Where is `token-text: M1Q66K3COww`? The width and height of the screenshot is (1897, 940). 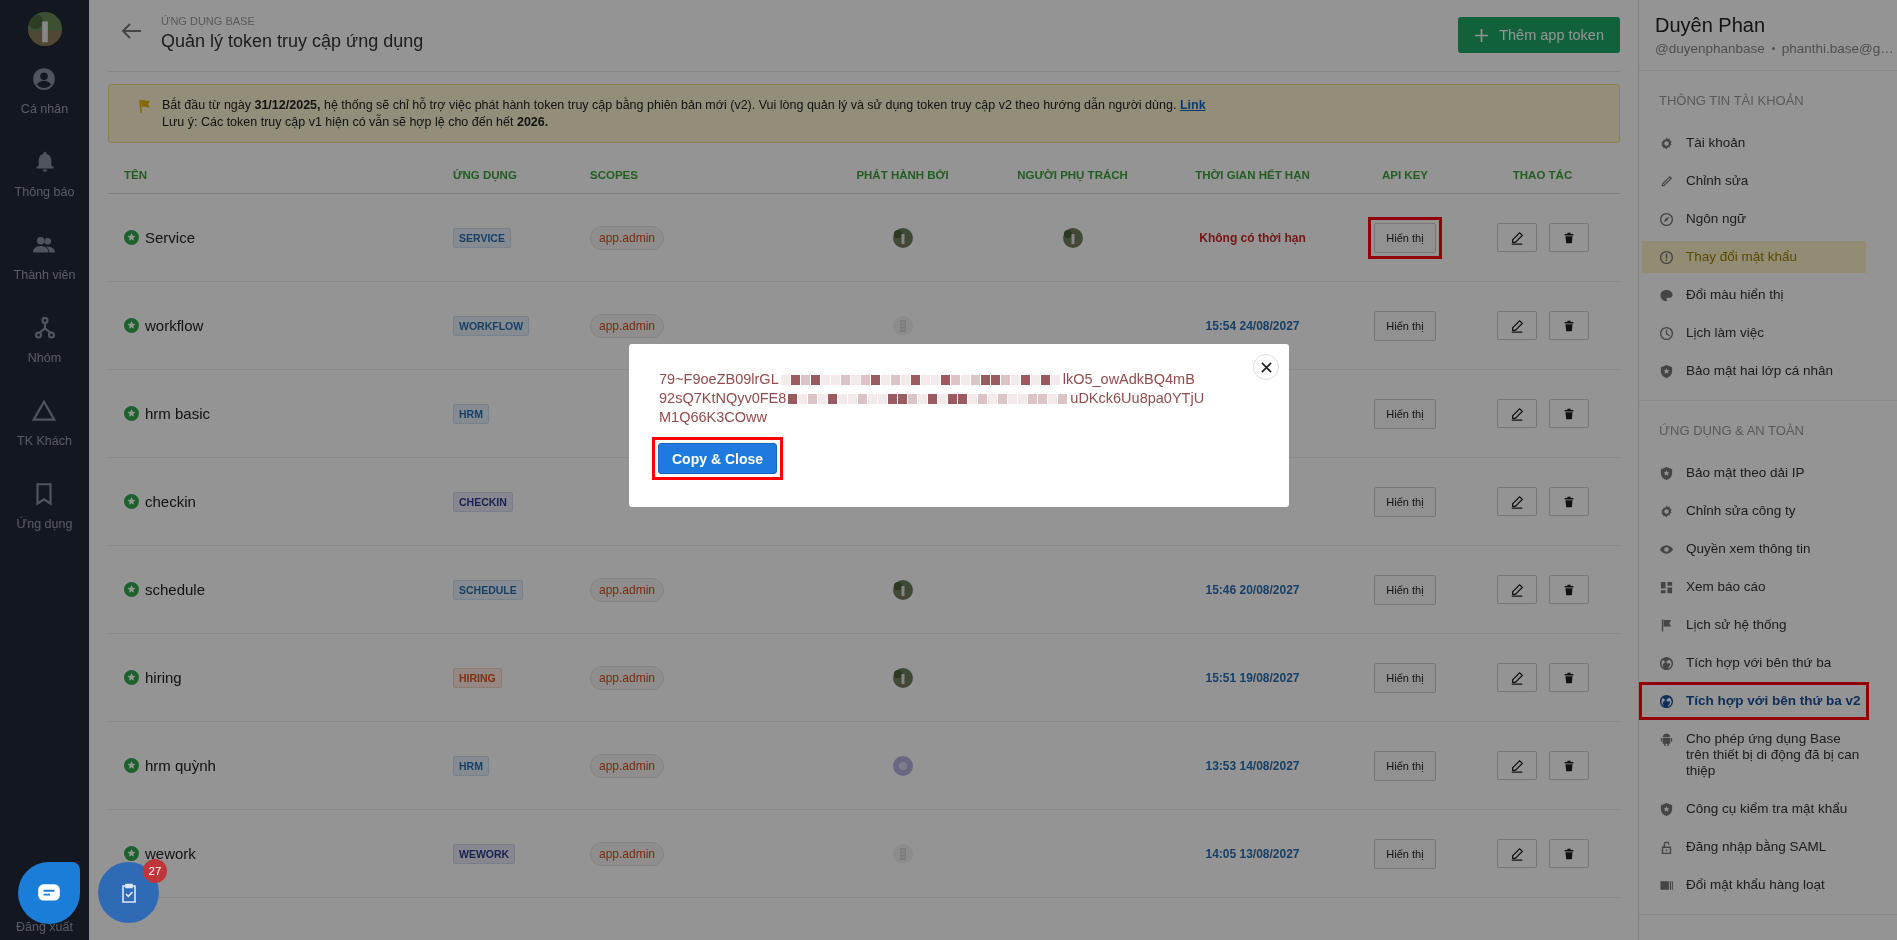
token-text: M1Q66K3COww is located at coordinates (713, 417).